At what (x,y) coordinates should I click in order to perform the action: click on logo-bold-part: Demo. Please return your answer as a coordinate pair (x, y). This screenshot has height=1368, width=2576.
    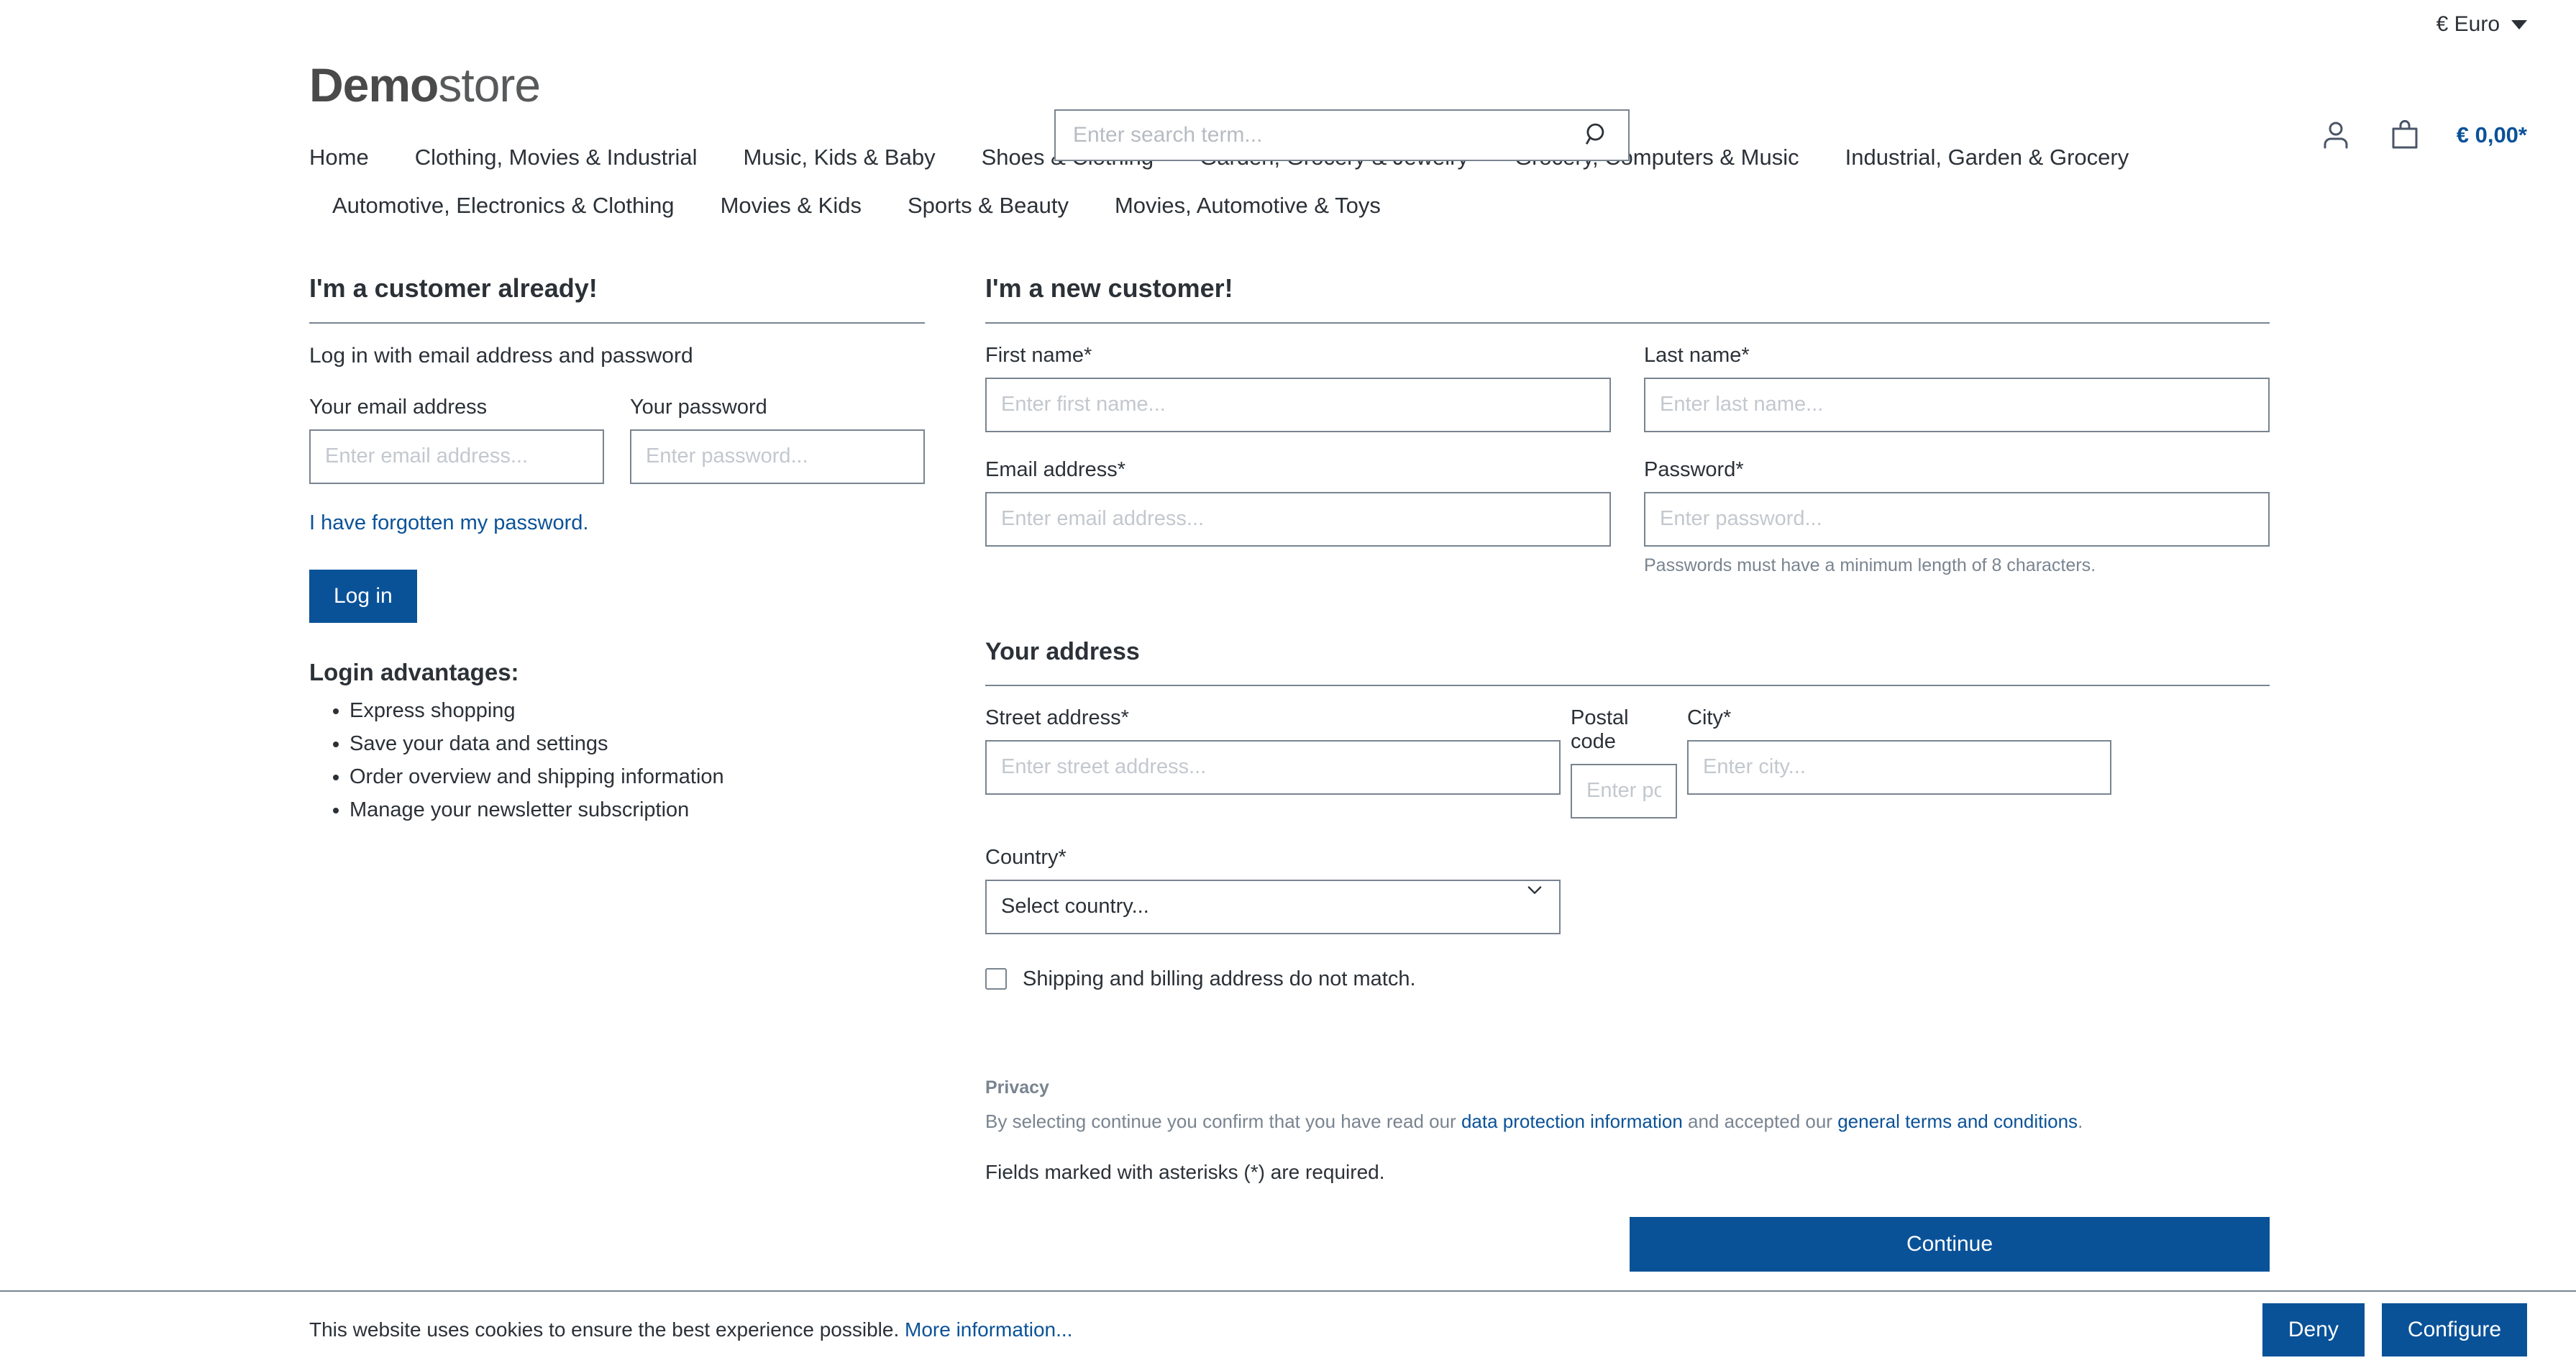
    Looking at the image, I should click on (374, 84).